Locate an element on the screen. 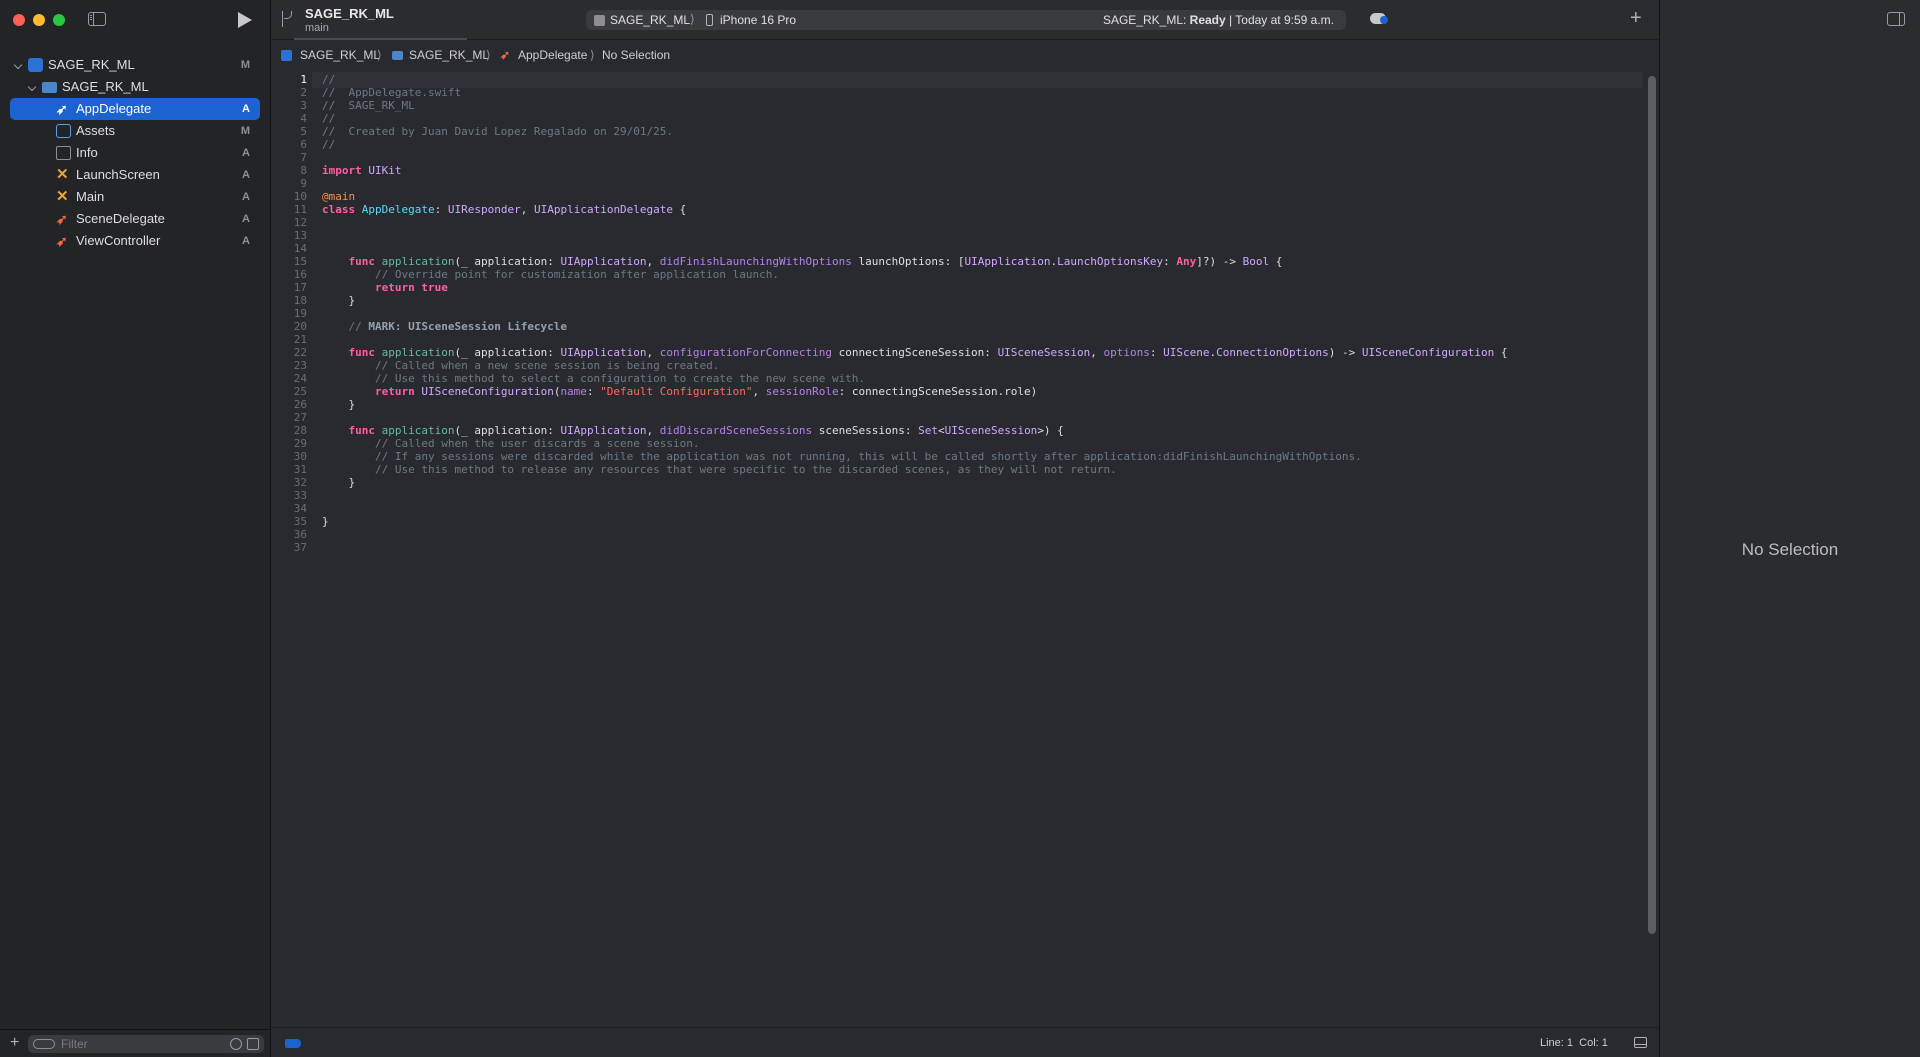  inspector-toggle-icon is located at coordinates (1896, 19).